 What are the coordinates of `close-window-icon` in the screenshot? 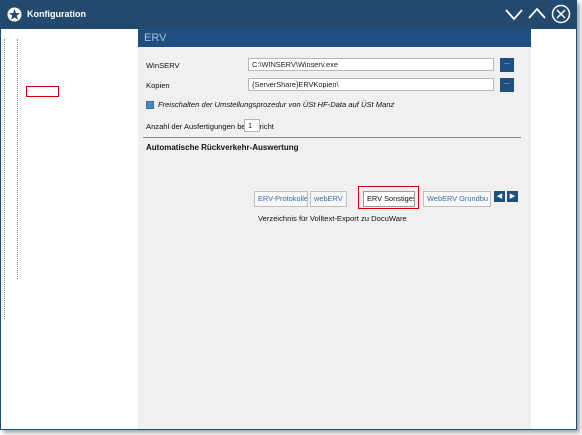 It's located at (561, 14).